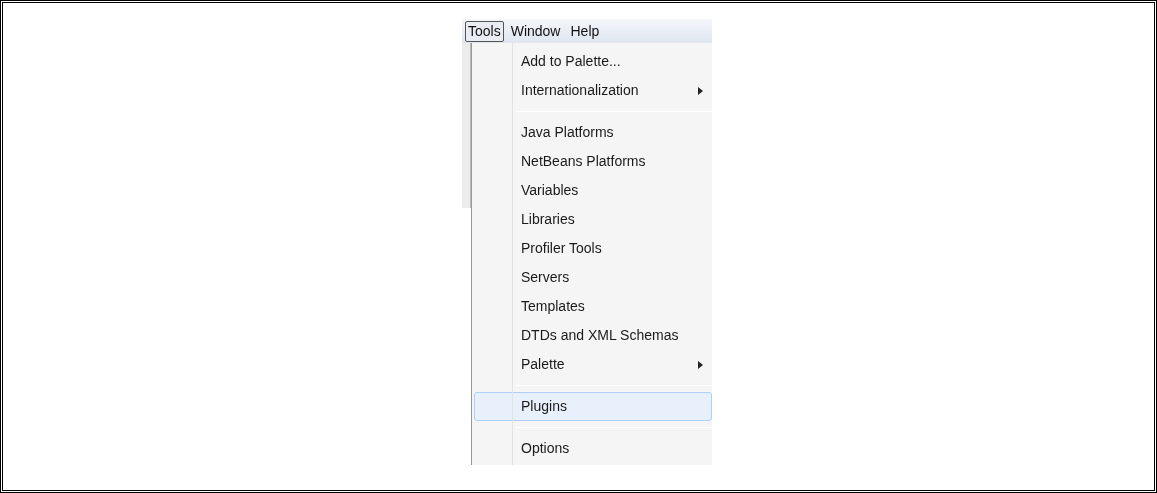 Image resolution: width=1157 pixels, height=493 pixels. Describe the element at coordinates (535, 31) in the screenshot. I see `menu-bar-item: Window` at that location.